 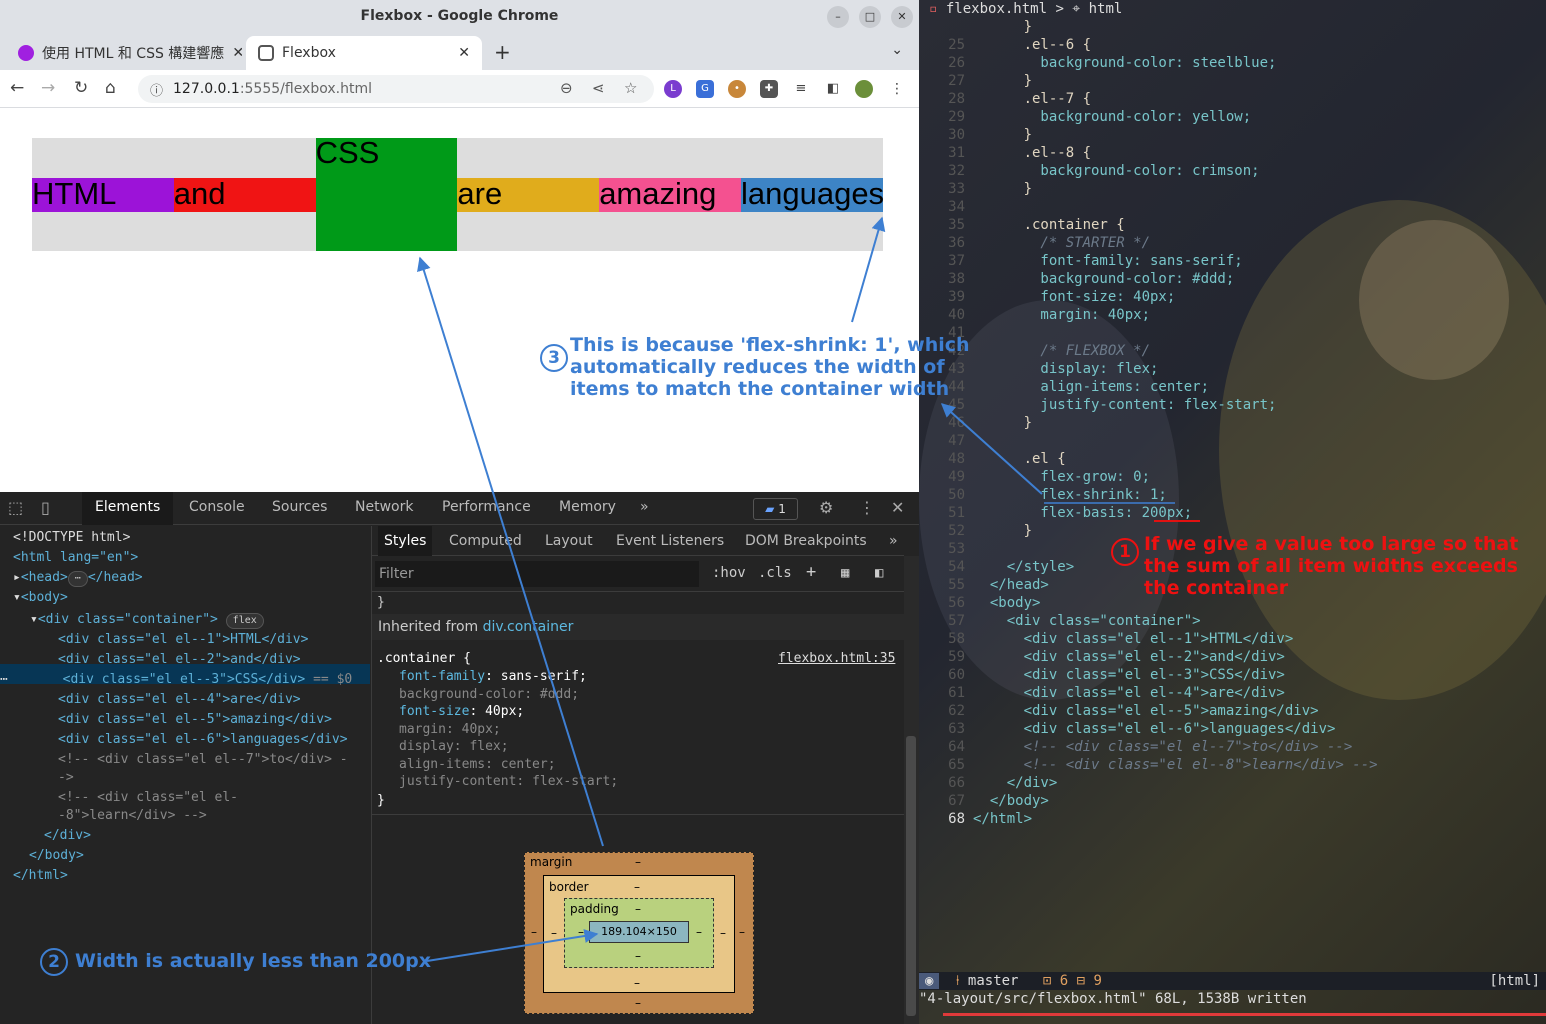 I want to click on dom-doctype: <!DOCTYPE html>, so click(x=71, y=538).